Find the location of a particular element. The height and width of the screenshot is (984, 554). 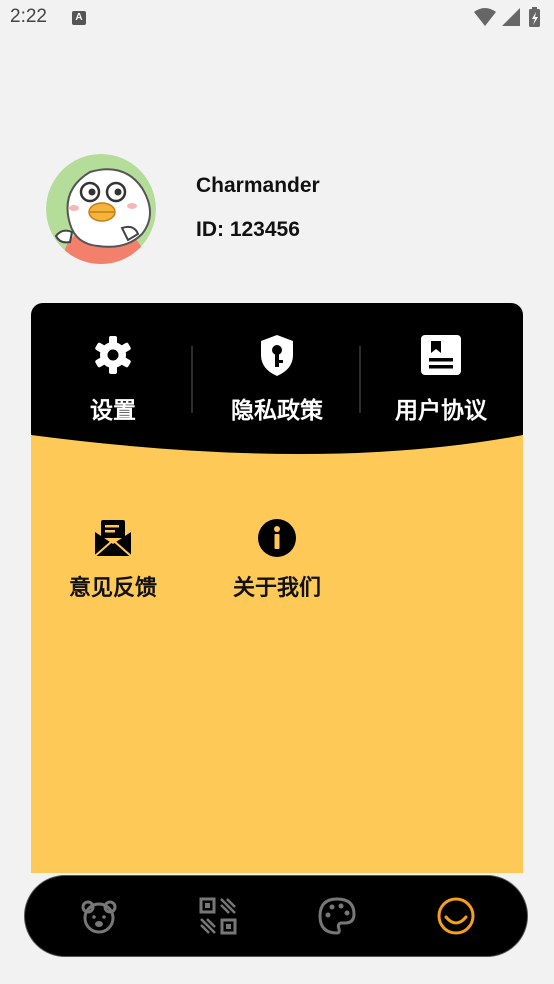

settings-label: 设置 is located at coordinates (113, 411).